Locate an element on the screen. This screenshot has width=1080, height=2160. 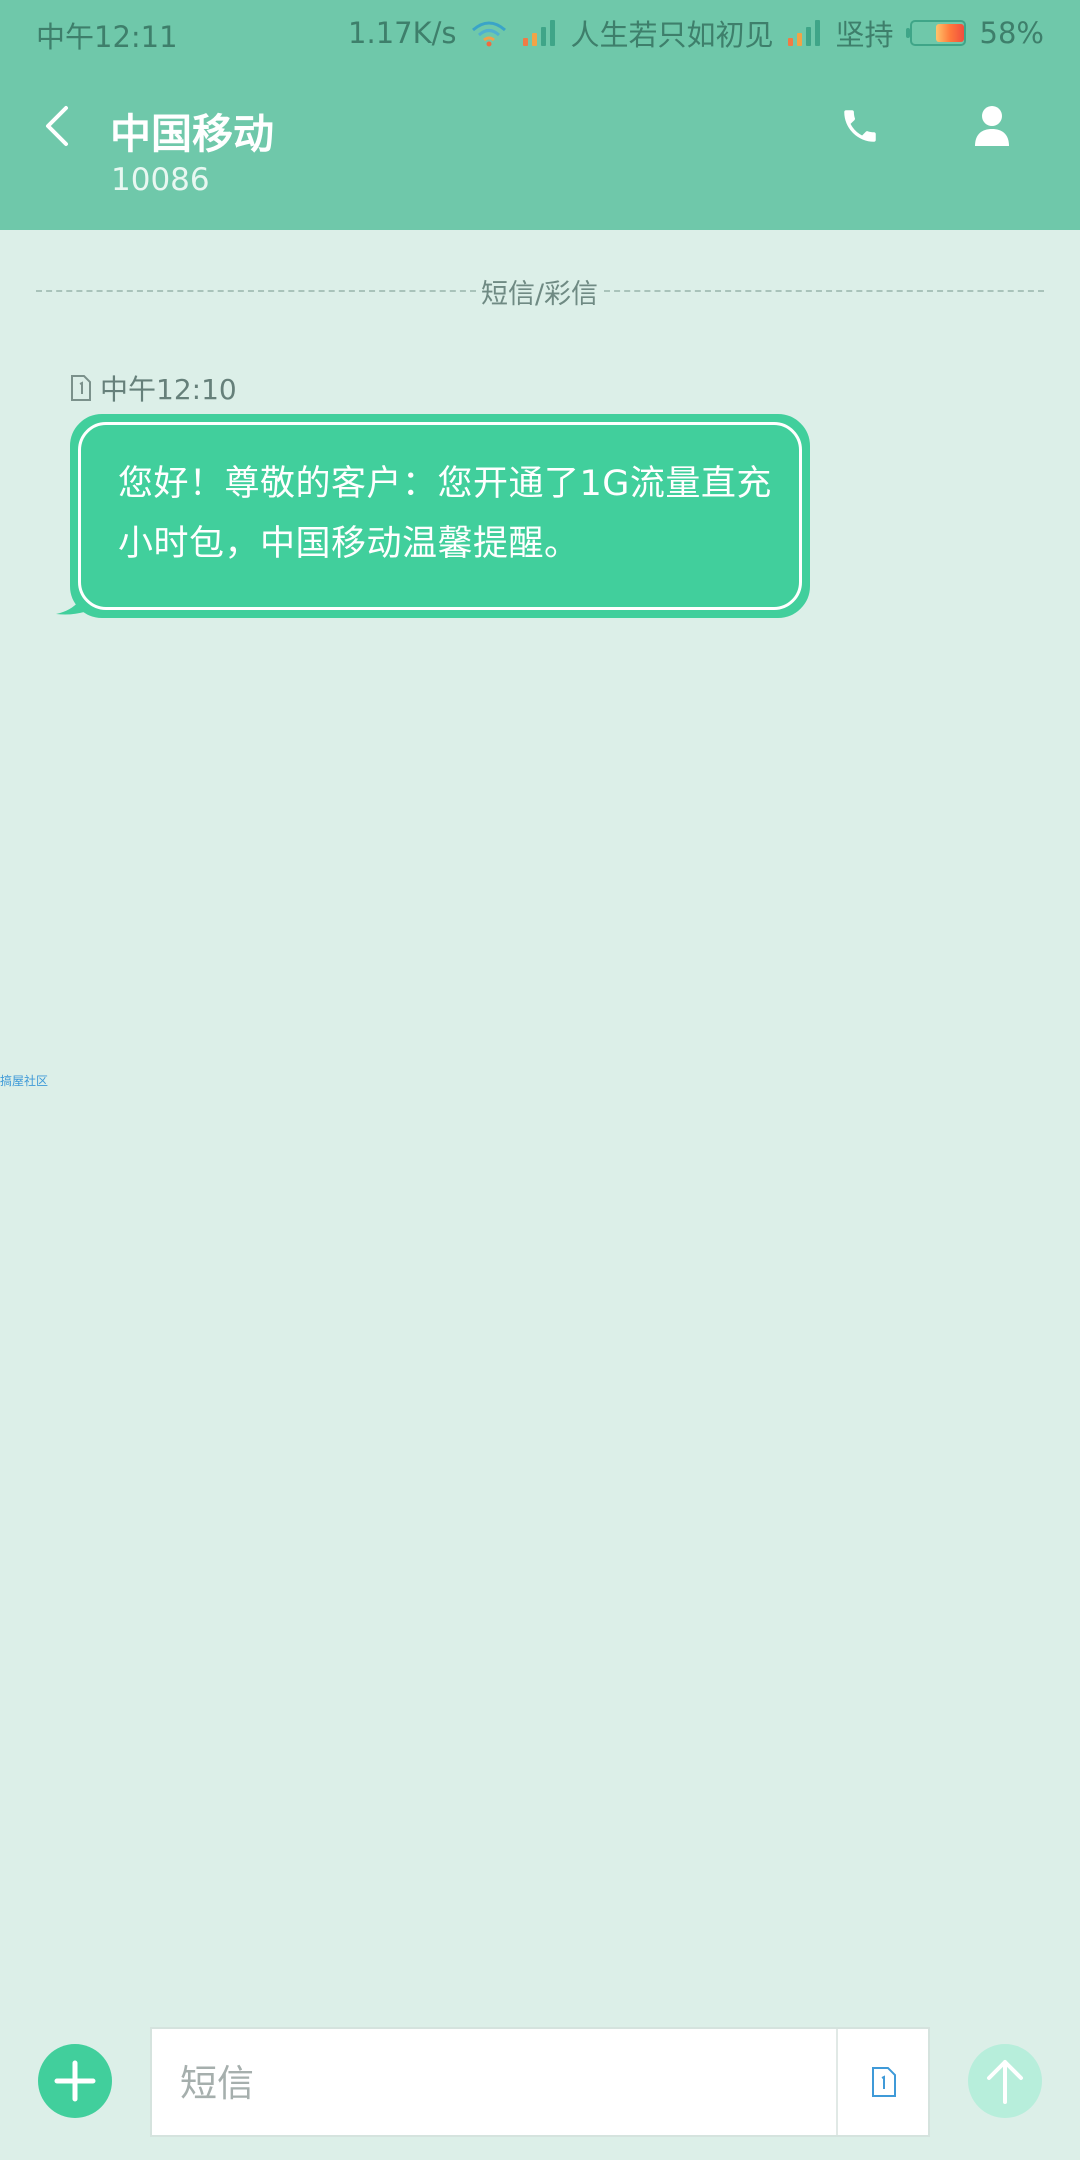
send-arrow-icon is located at coordinates (1005, 2082).